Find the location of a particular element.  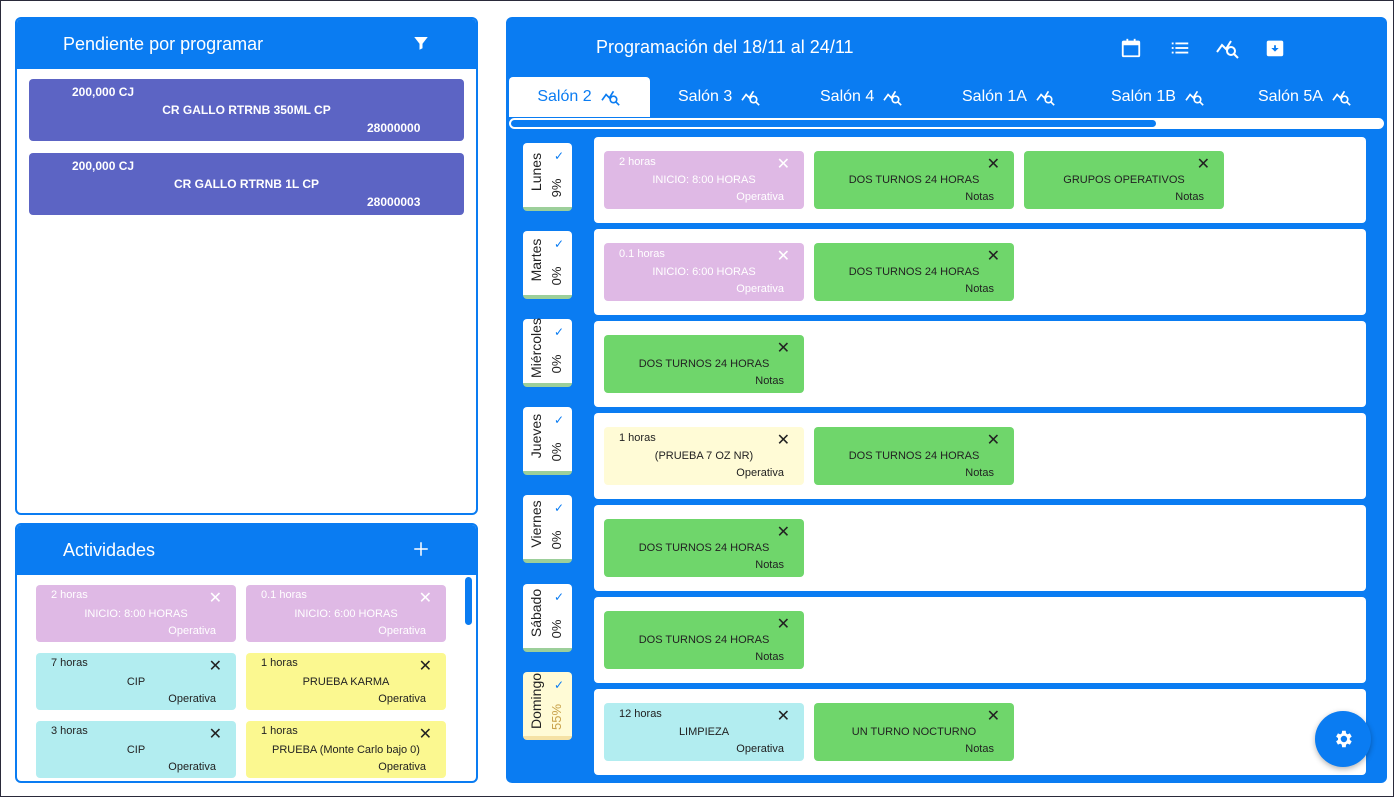

tab-label: Salón 4 is located at coordinates (847, 96).